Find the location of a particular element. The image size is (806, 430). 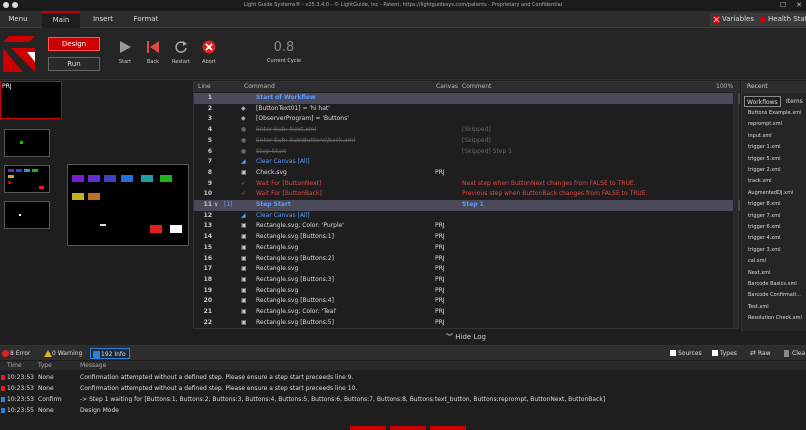

workflow-file-item: trigger 5.xml is located at coordinates (764, 159).